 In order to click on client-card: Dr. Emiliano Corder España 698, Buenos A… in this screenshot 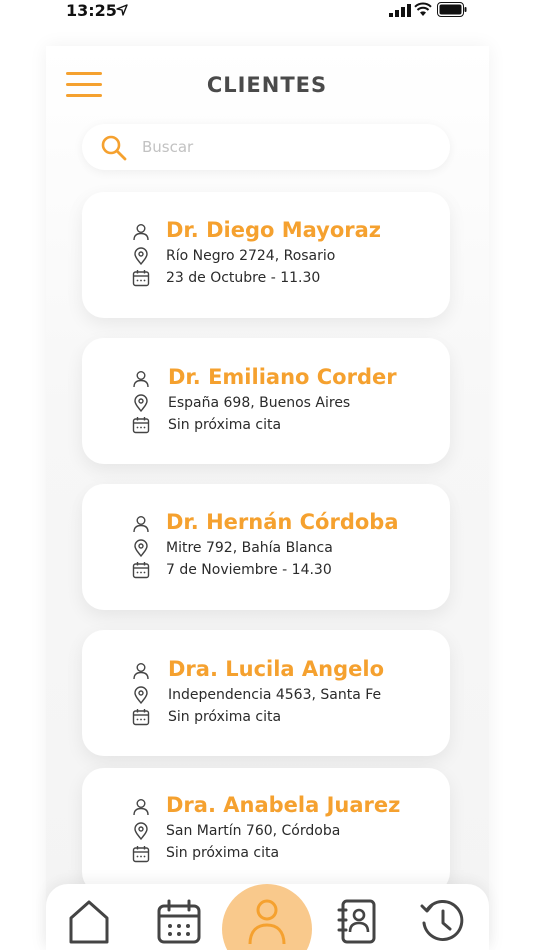, I will do `click(266, 401)`.